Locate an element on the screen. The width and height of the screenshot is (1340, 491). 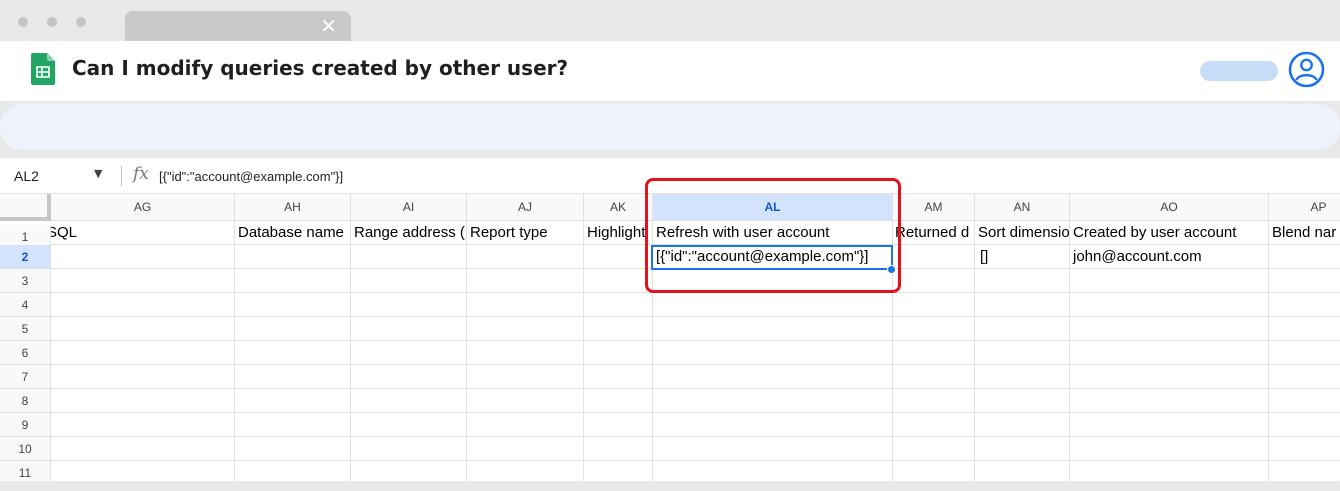
cell: Report type is located at coordinates (525, 233).